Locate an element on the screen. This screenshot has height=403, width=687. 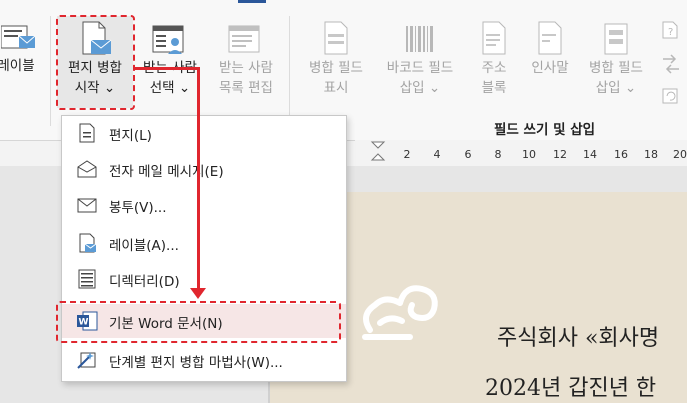
cloud-ornament-icon is located at coordinates (400, 312).